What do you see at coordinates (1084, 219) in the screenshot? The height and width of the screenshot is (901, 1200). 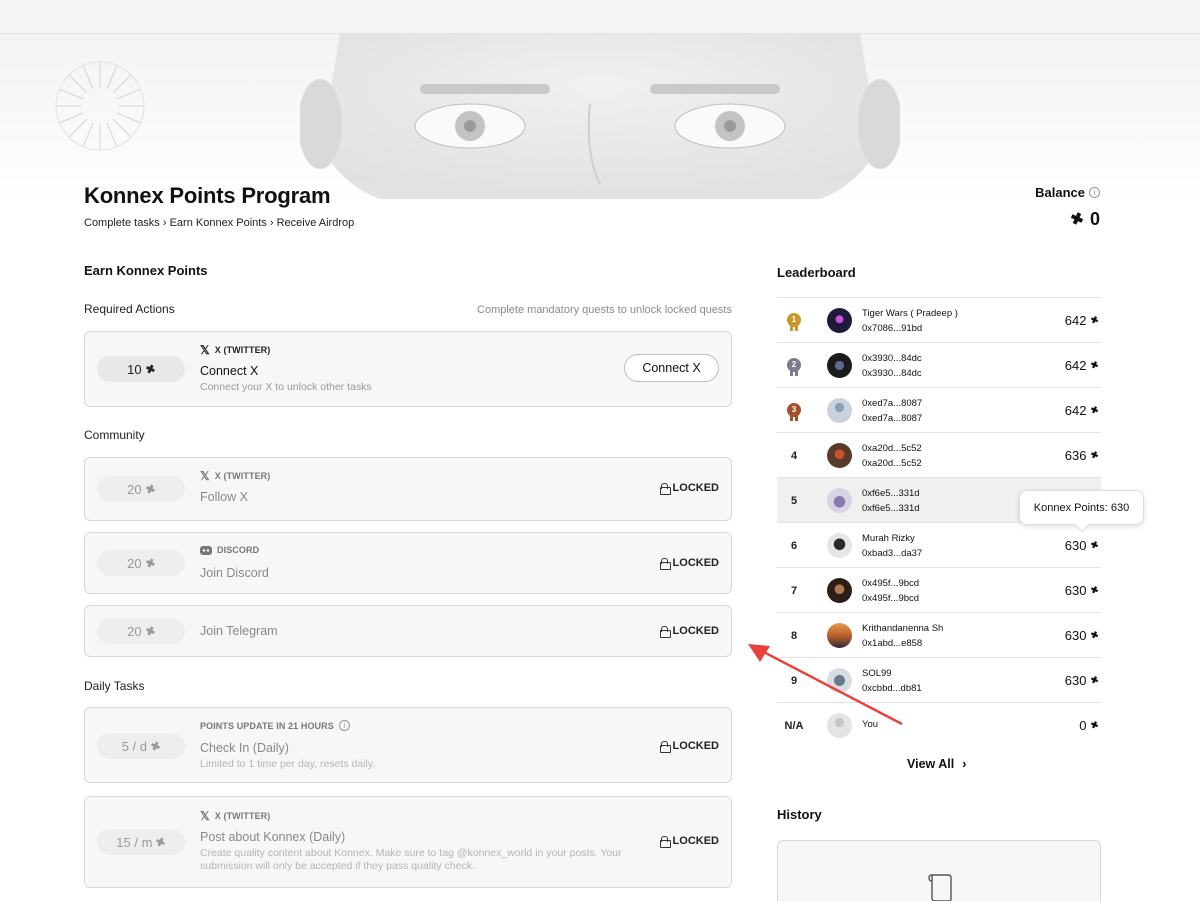 I see `balance-value: ✖ 0` at bounding box center [1084, 219].